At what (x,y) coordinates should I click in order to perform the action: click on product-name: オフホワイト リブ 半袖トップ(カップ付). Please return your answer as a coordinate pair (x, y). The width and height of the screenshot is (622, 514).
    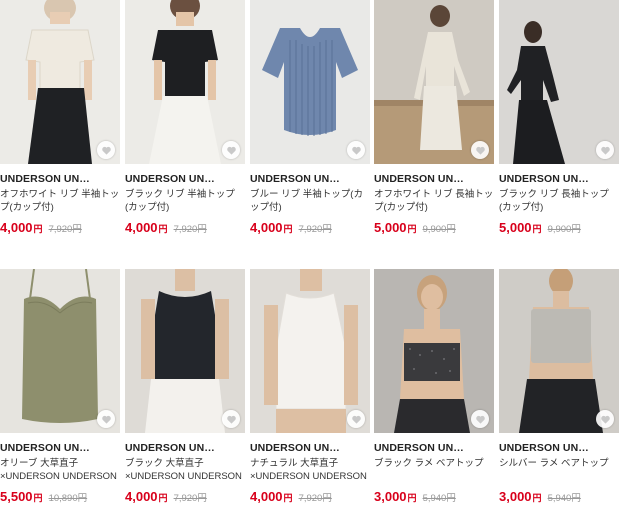
    Looking at the image, I should click on (60, 201).